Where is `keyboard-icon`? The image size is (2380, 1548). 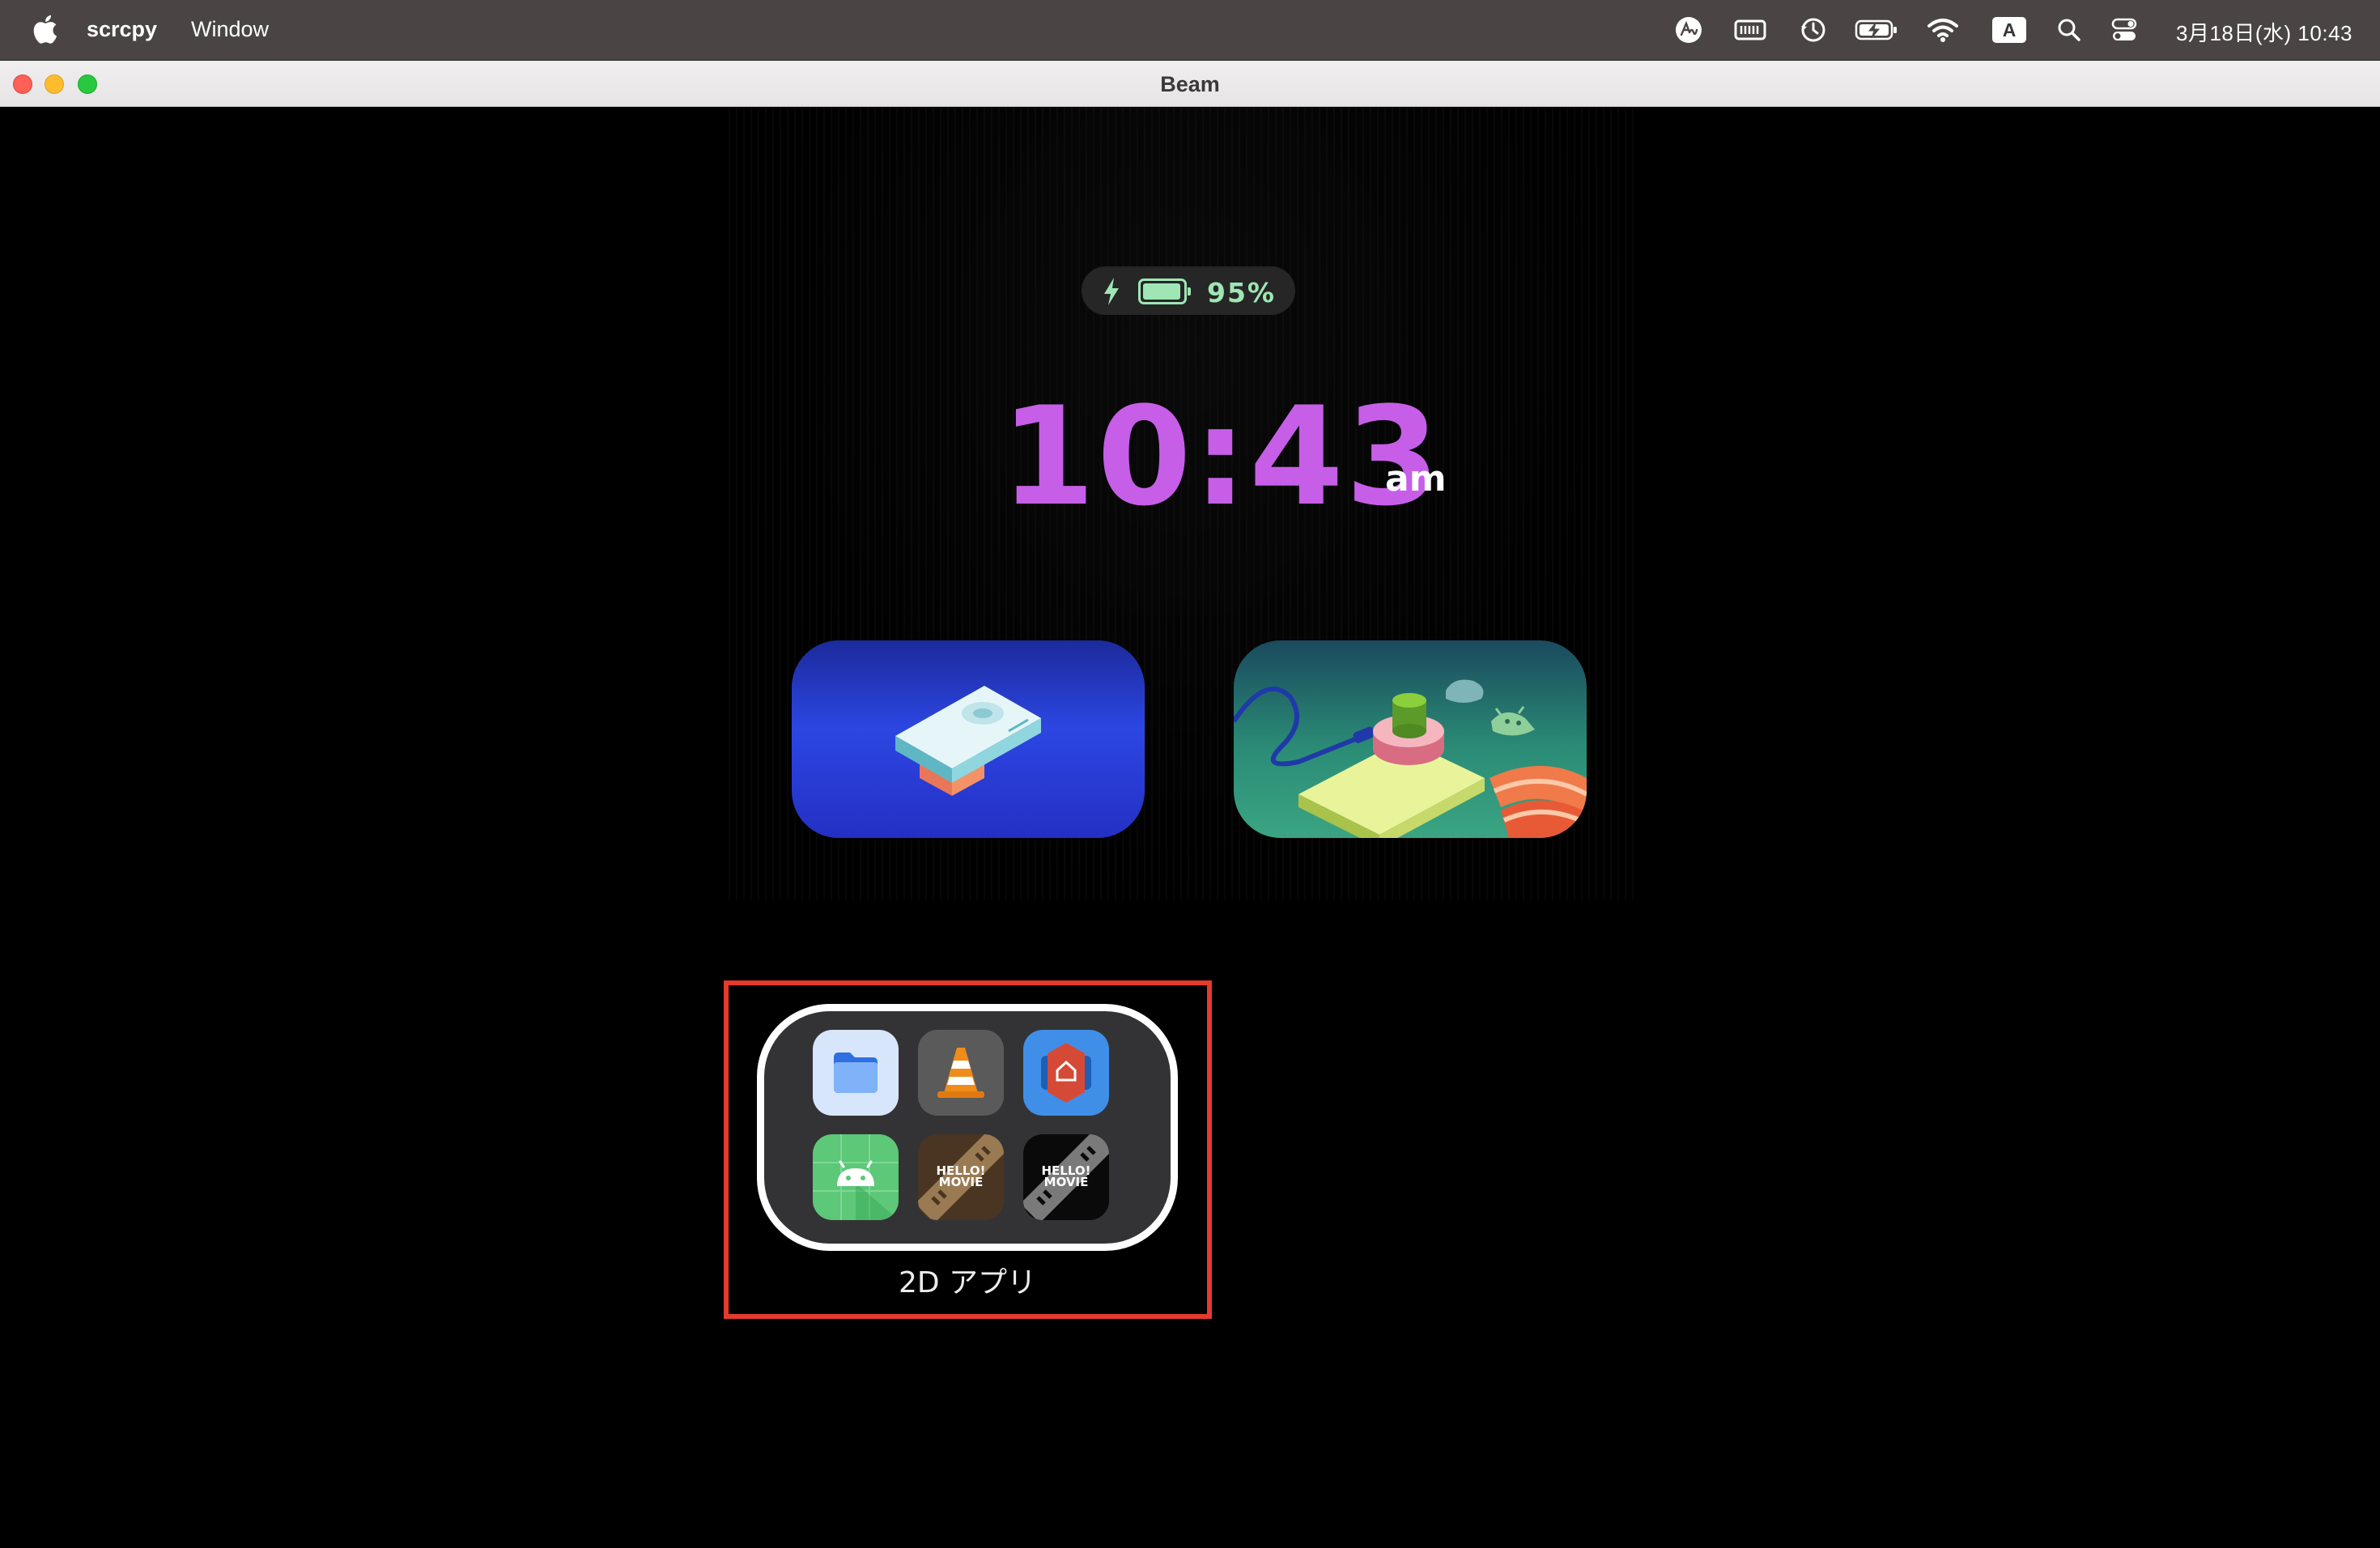
keyboard-icon is located at coordinates (1750, 30).